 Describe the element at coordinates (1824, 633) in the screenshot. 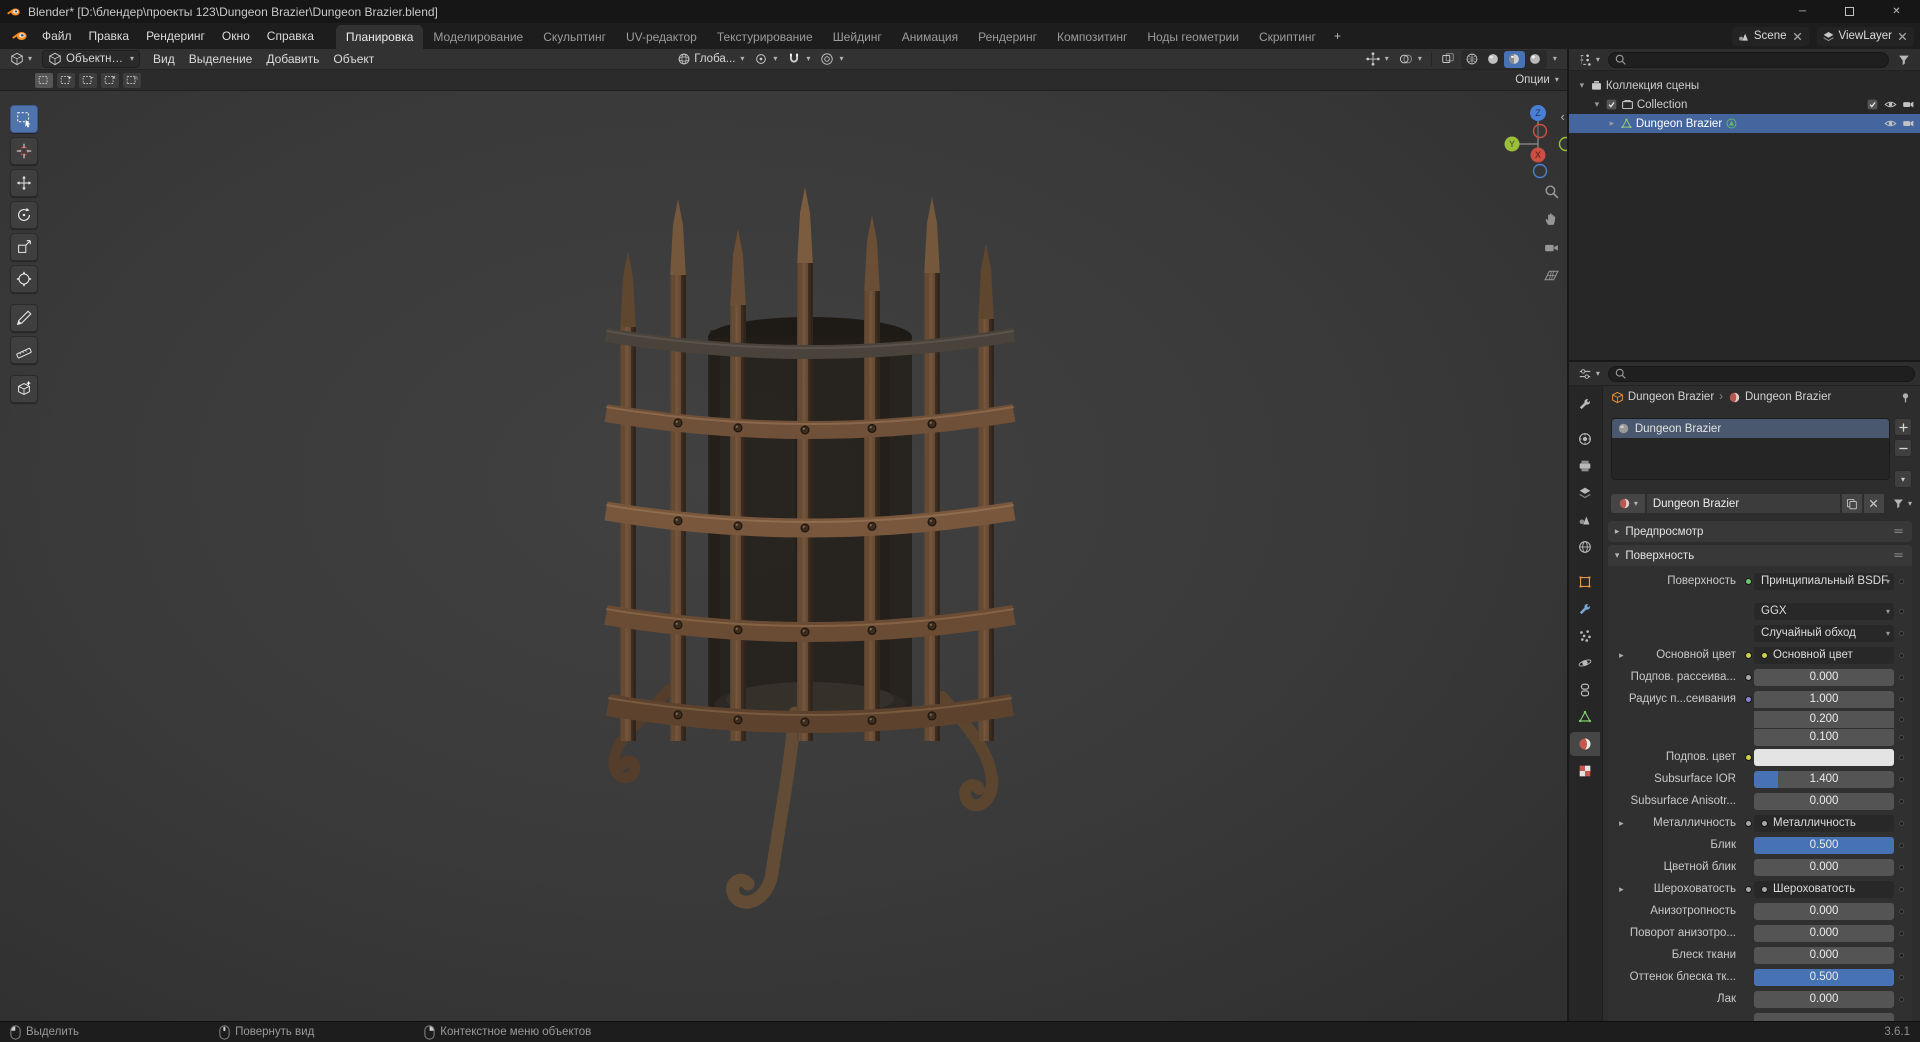

I see `dropdown-field: Случайный обход ▾` at that location.